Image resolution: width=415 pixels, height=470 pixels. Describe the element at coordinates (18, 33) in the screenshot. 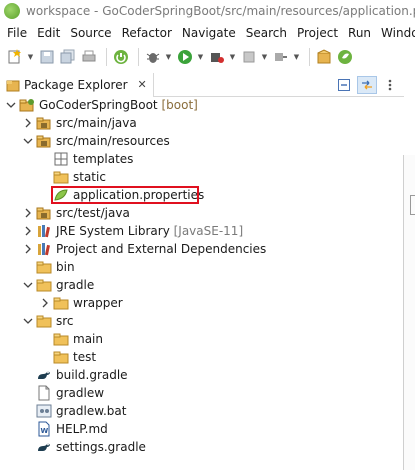

I see `menu-file: File` at that location.